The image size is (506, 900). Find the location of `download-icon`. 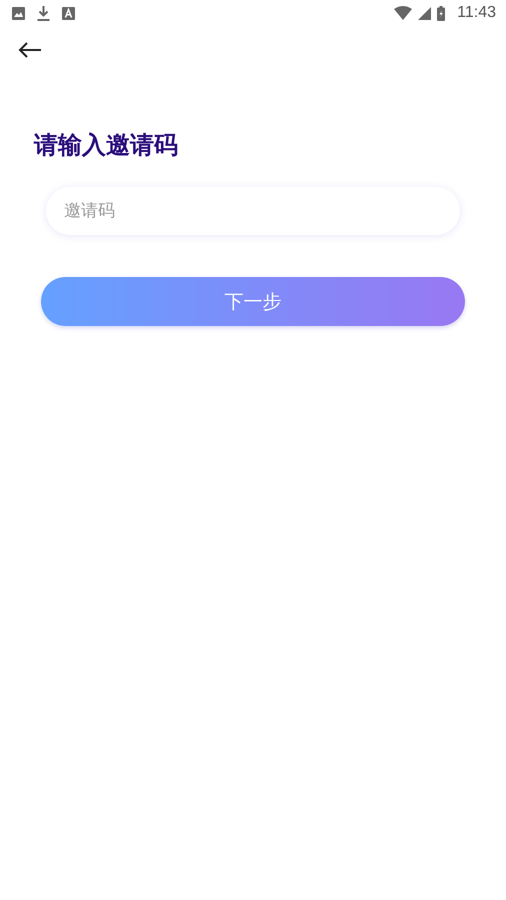

download-icon is located at coordinates (43, 13).